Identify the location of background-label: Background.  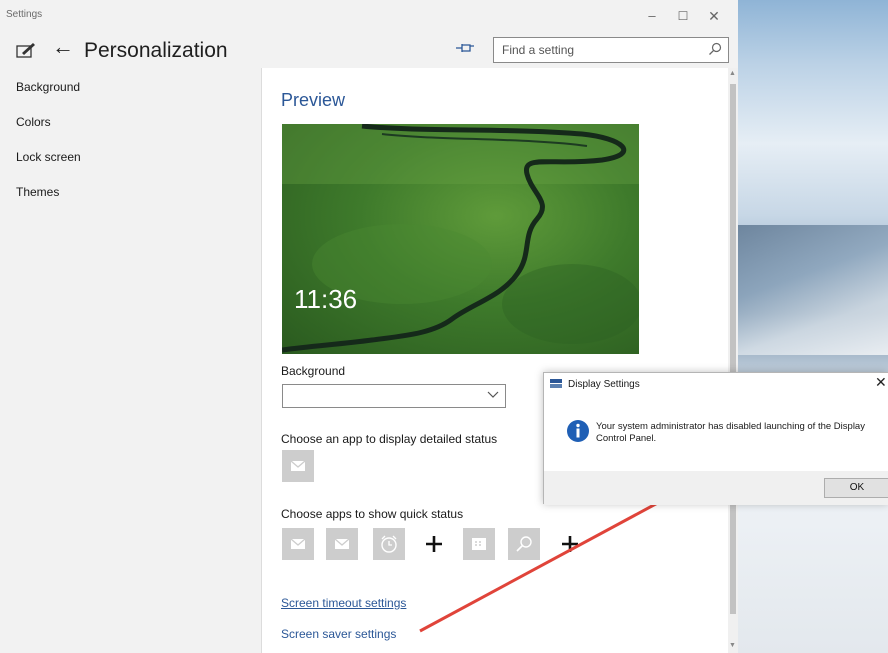
(313, 371).